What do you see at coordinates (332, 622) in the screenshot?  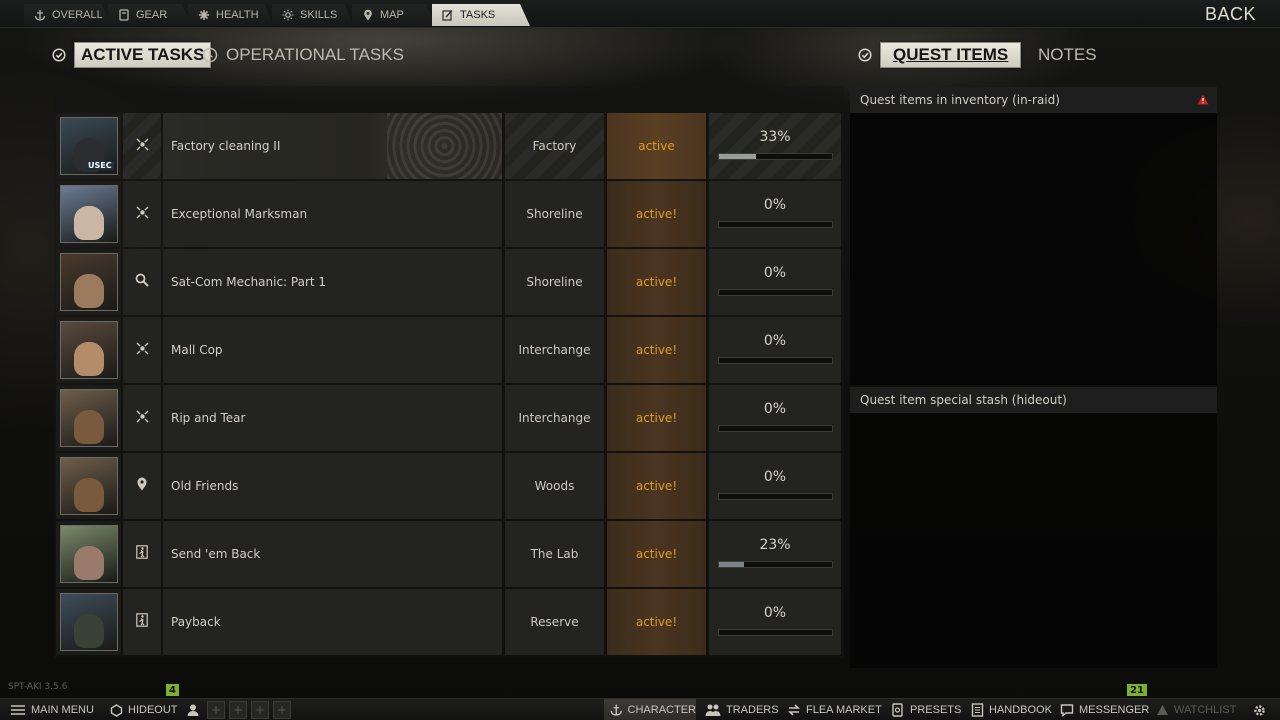 I see `task-name-cell: Payback` at bounding box center [332, 622].